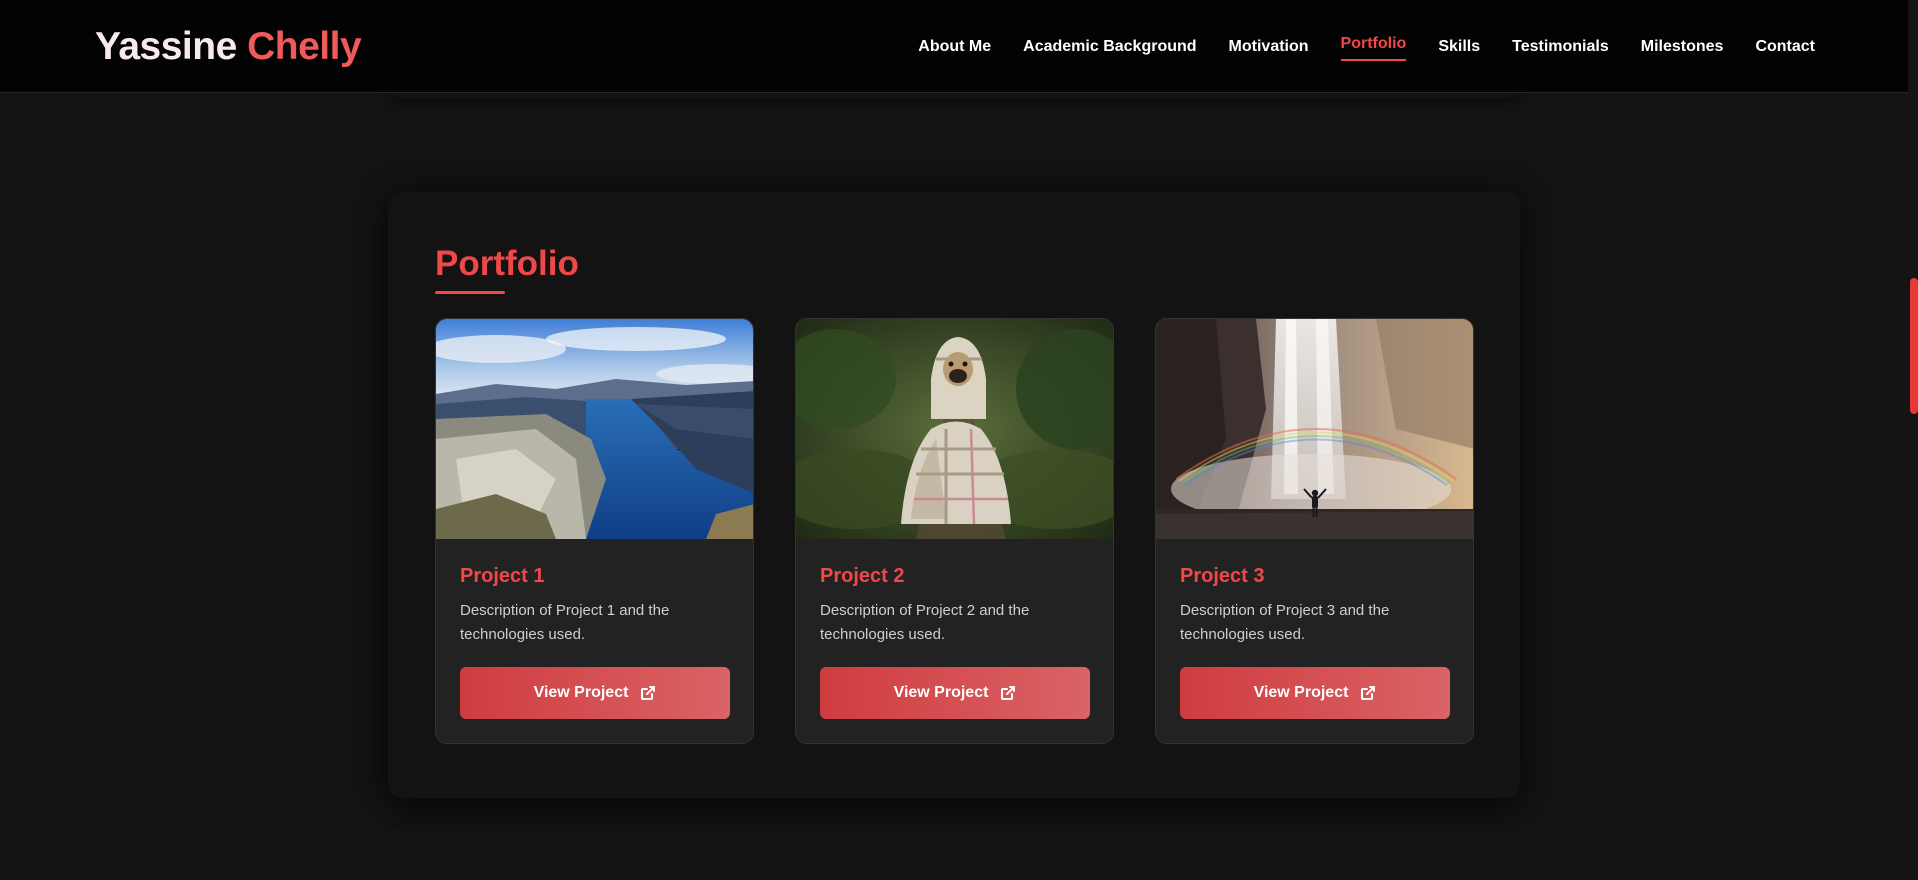  Describe the element at coordinates (470, 292) in the screenshot. I see `title-underline` at that location.